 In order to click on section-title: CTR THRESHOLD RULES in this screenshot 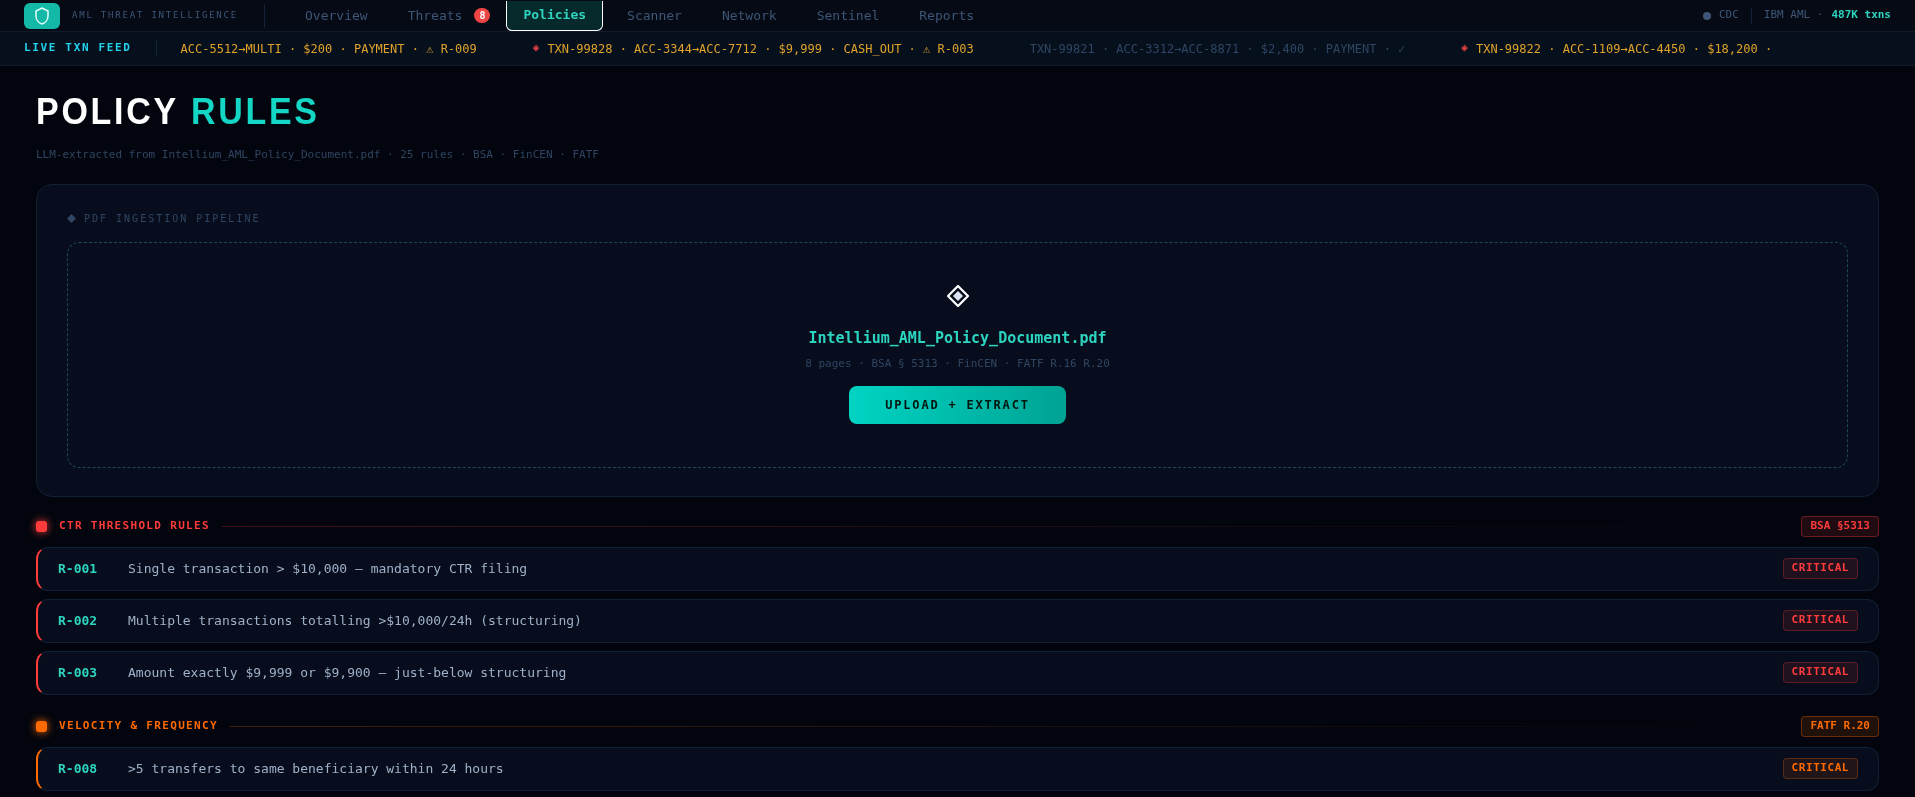, I will do `click(134, 526)`.